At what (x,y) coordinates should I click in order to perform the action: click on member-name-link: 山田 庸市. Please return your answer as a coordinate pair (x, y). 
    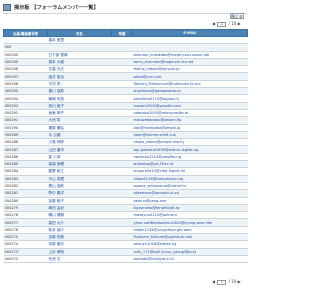
    Looking at the image, I should click on (79, 149).